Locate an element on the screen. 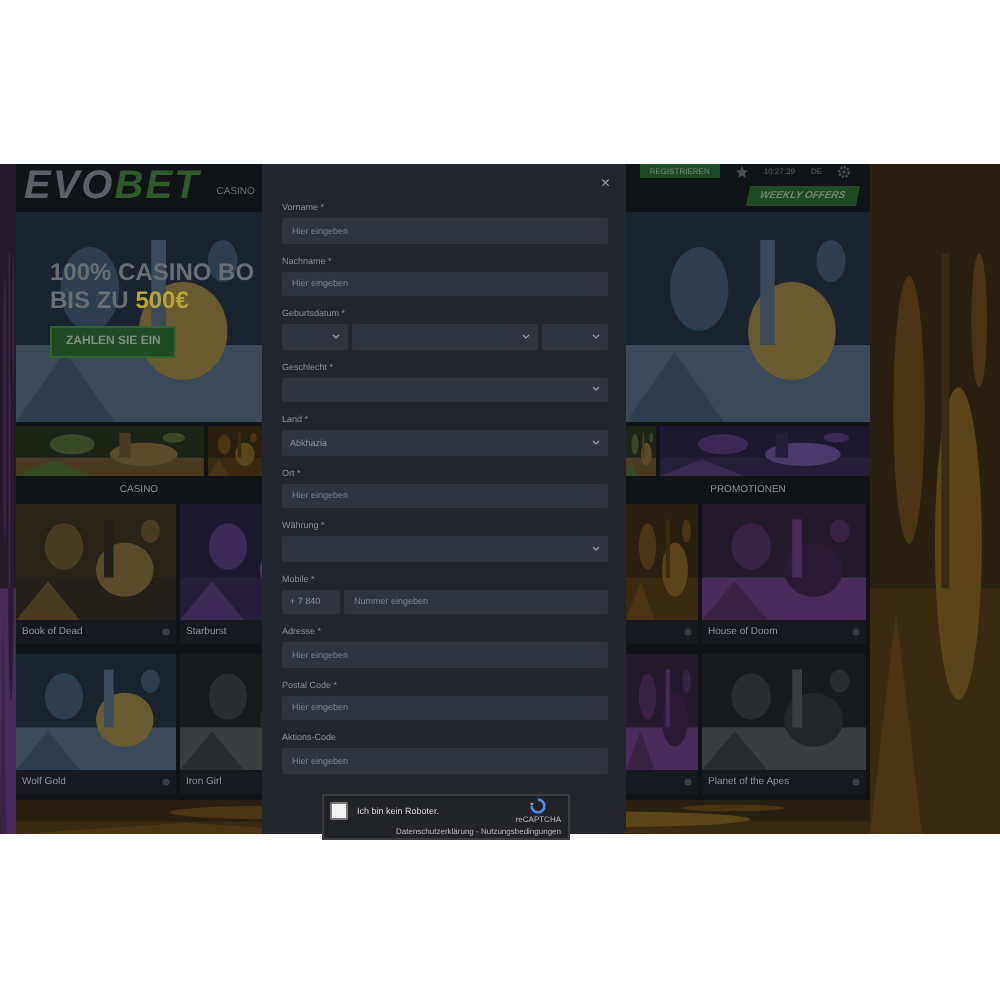 The width and height of the screenshot is (1000, 1000). close-button: × is located at coordinates (605, 184).